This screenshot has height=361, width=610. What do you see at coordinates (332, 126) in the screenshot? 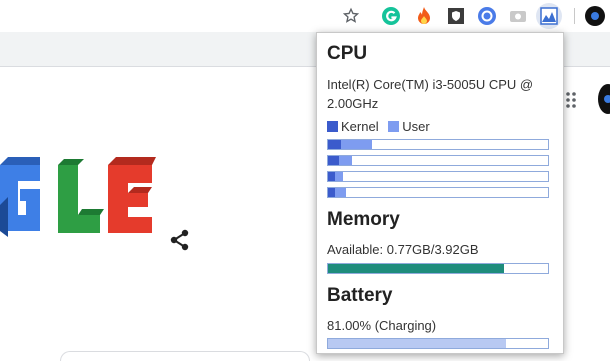
I see `kernel-swatch` at bounding box center [332, 126].